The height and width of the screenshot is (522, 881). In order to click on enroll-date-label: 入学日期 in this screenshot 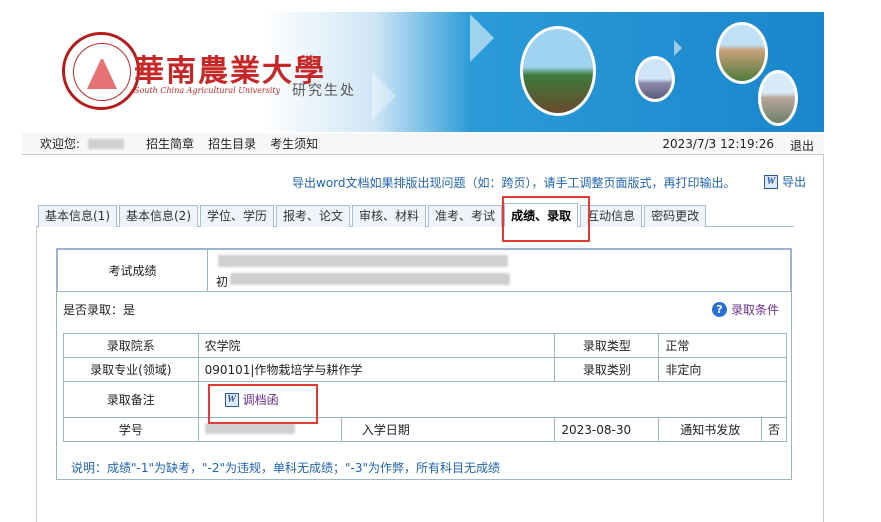, I will do `click(385, 430)`.